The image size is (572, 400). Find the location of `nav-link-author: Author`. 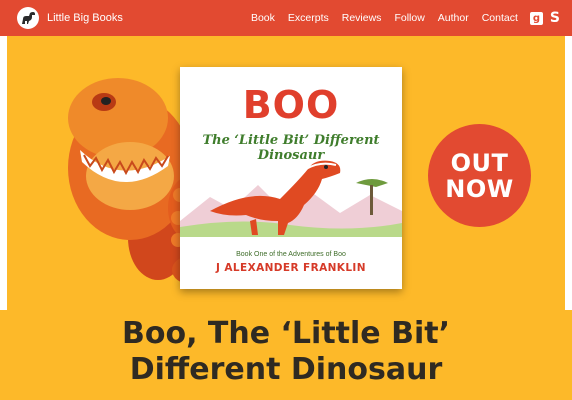

nav-link-author: Author is located at coordinates (453, 18).